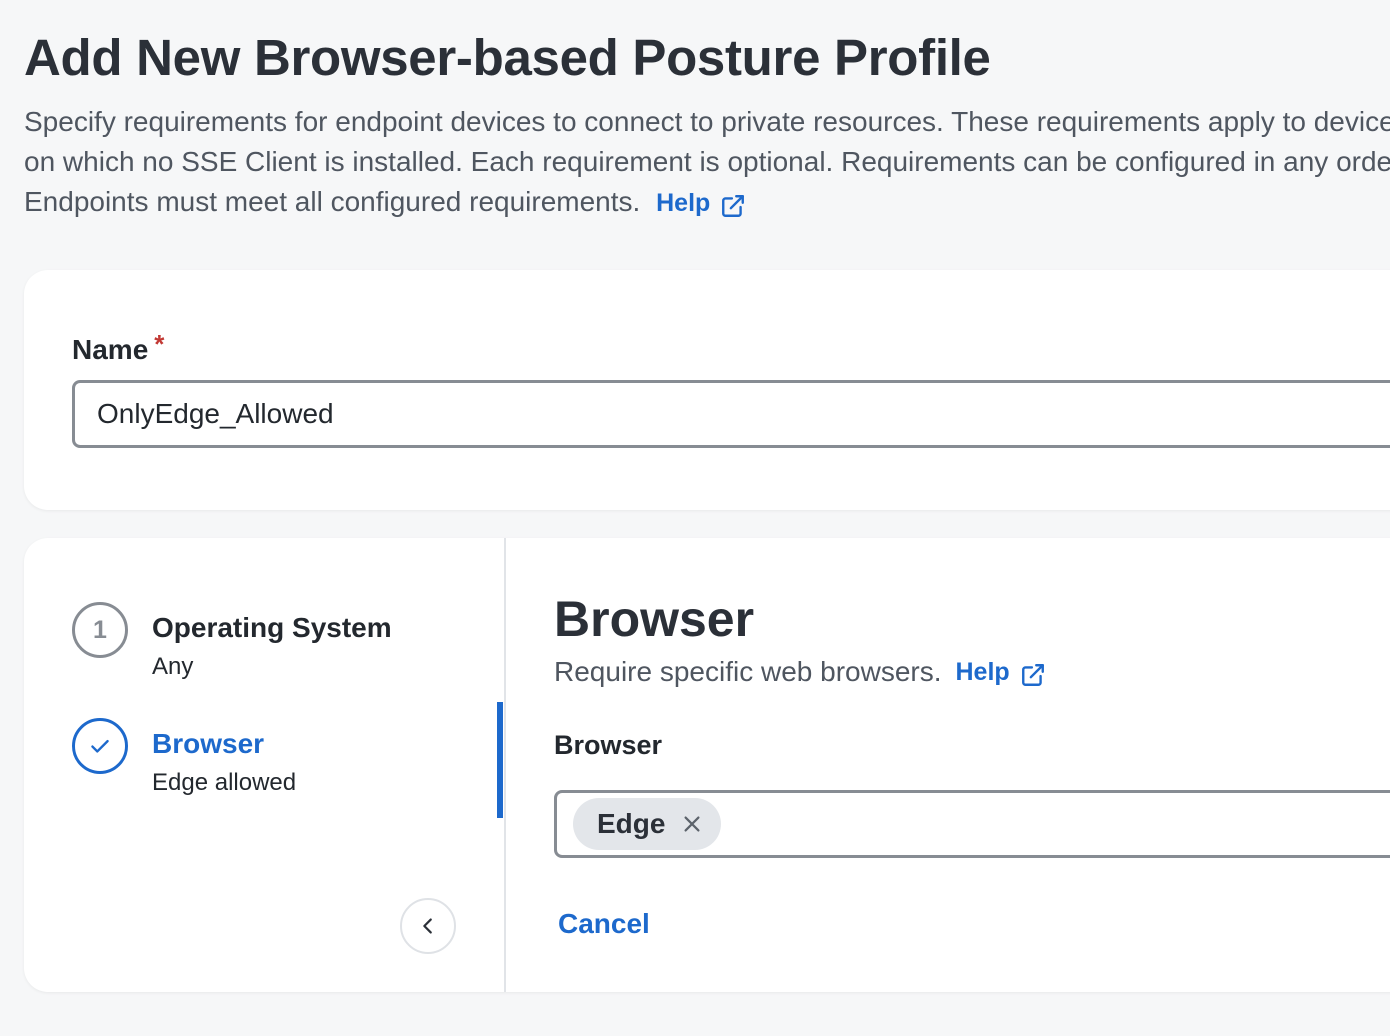 The width and height of the screenshot is (1390, 1036). I want to click on panel-description: Require specific web browsers. Help, so click(800, 672).